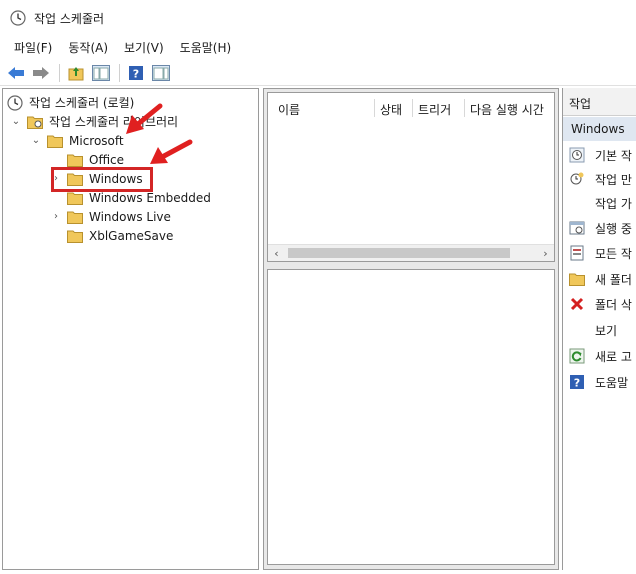  What do you see at coordinates (612, 382) in the screenshot?
I see `action-label: 도움말` at bounding box center [612, 382].